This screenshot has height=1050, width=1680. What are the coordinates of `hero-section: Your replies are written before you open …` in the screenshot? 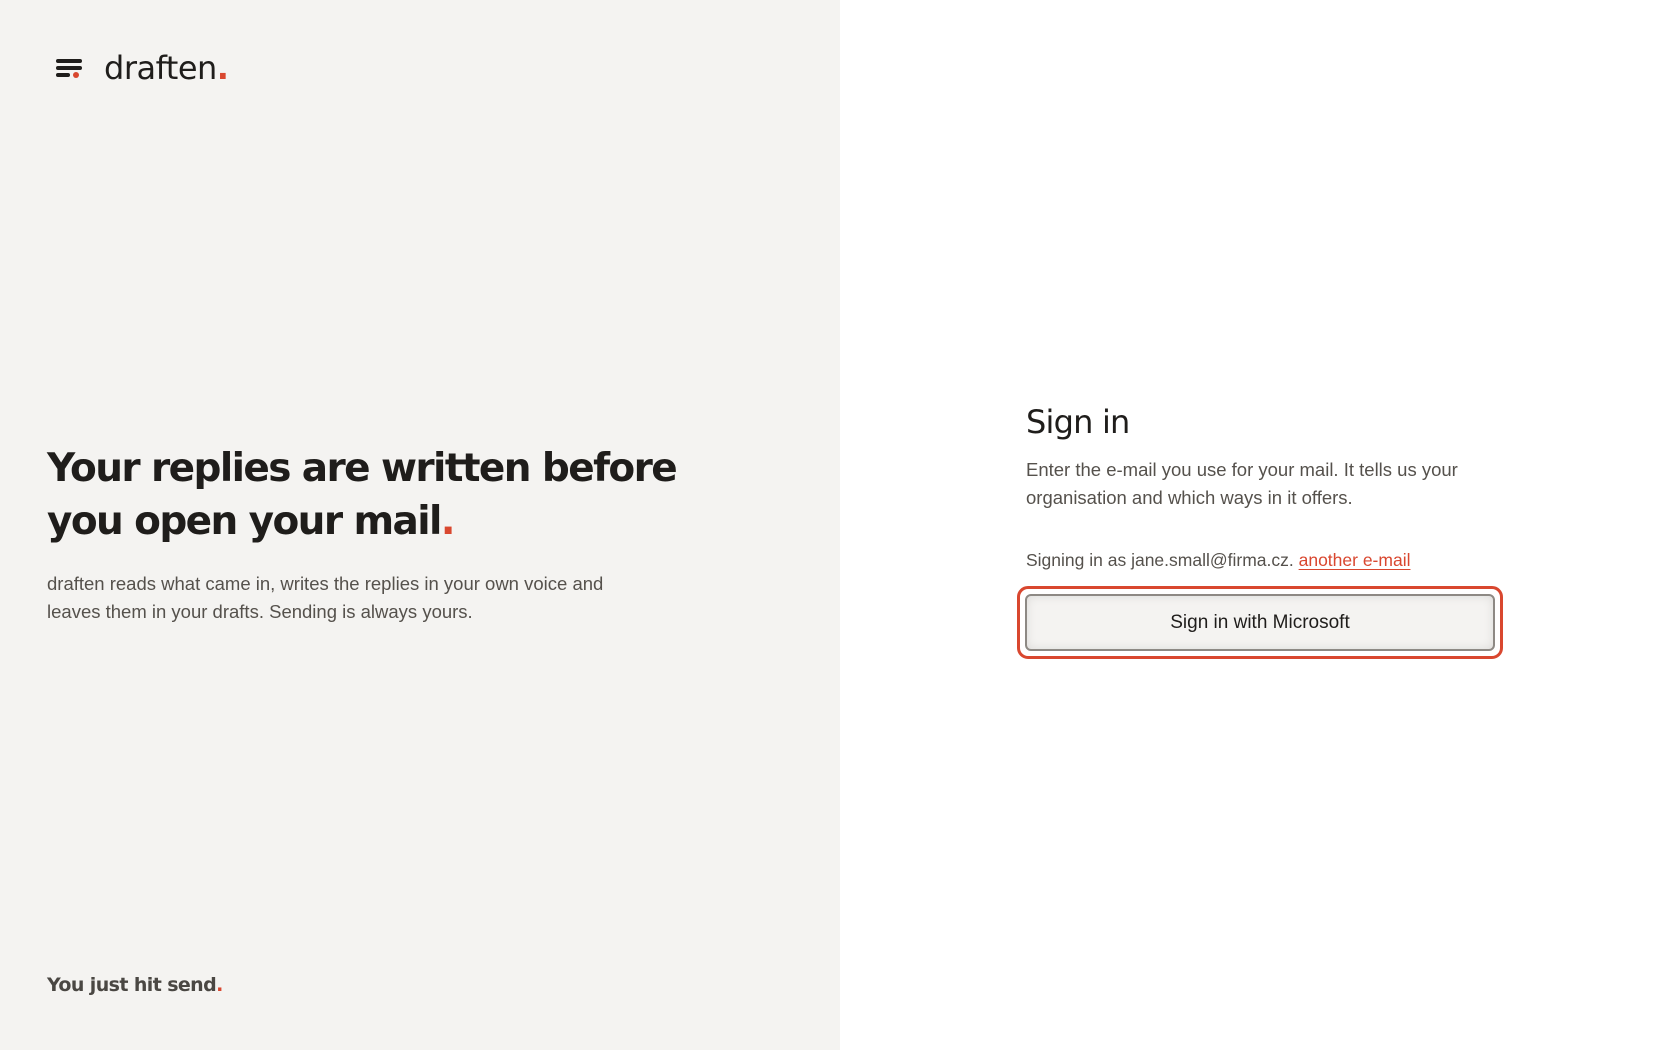 It's located at (367, 534).